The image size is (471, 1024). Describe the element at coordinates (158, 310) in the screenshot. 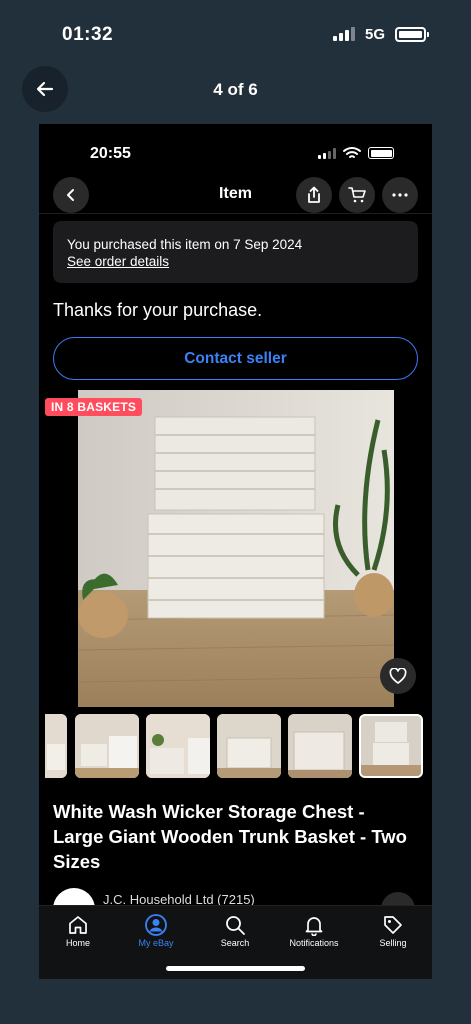

I see `thanks-message: Thanks for your purchase.` at that location.